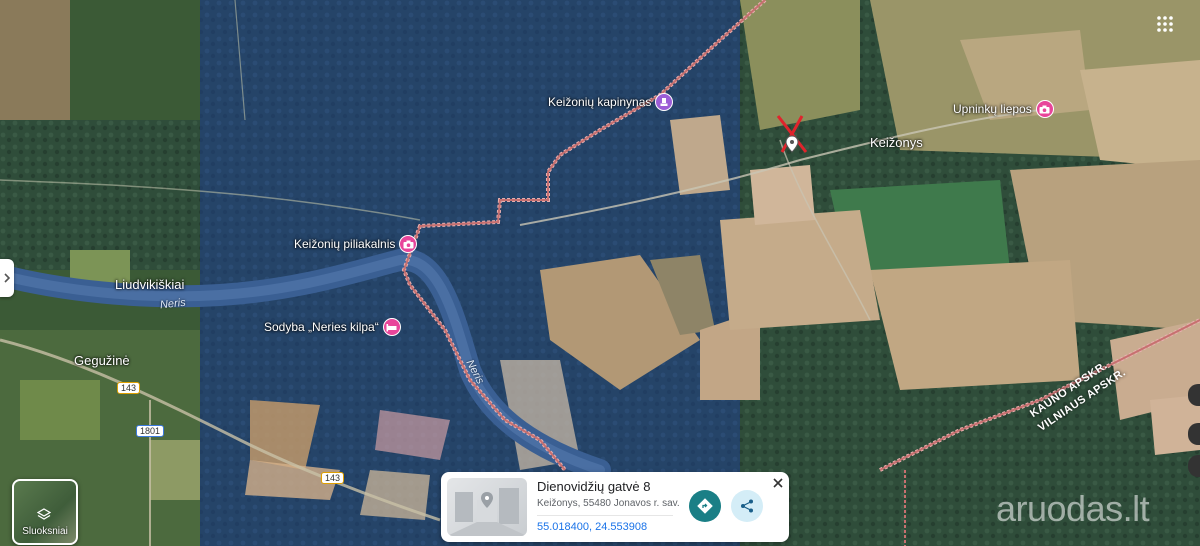 Image resolution: width=1200 pixels, height=546 pixels. Describe the element at coordinates (992, 109) in the screenshot. I see `poi-label: Upninkų liepos` at that location.